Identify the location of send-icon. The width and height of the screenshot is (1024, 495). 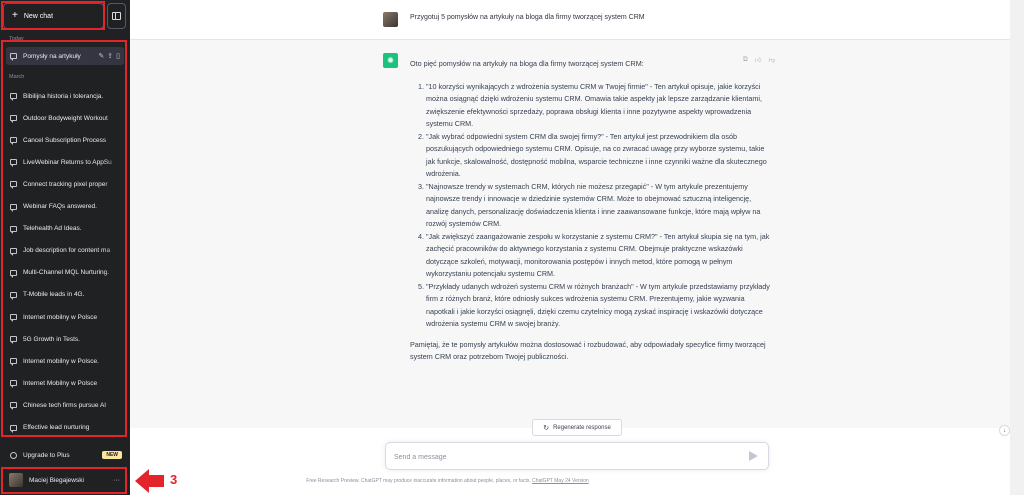
(753, 456).